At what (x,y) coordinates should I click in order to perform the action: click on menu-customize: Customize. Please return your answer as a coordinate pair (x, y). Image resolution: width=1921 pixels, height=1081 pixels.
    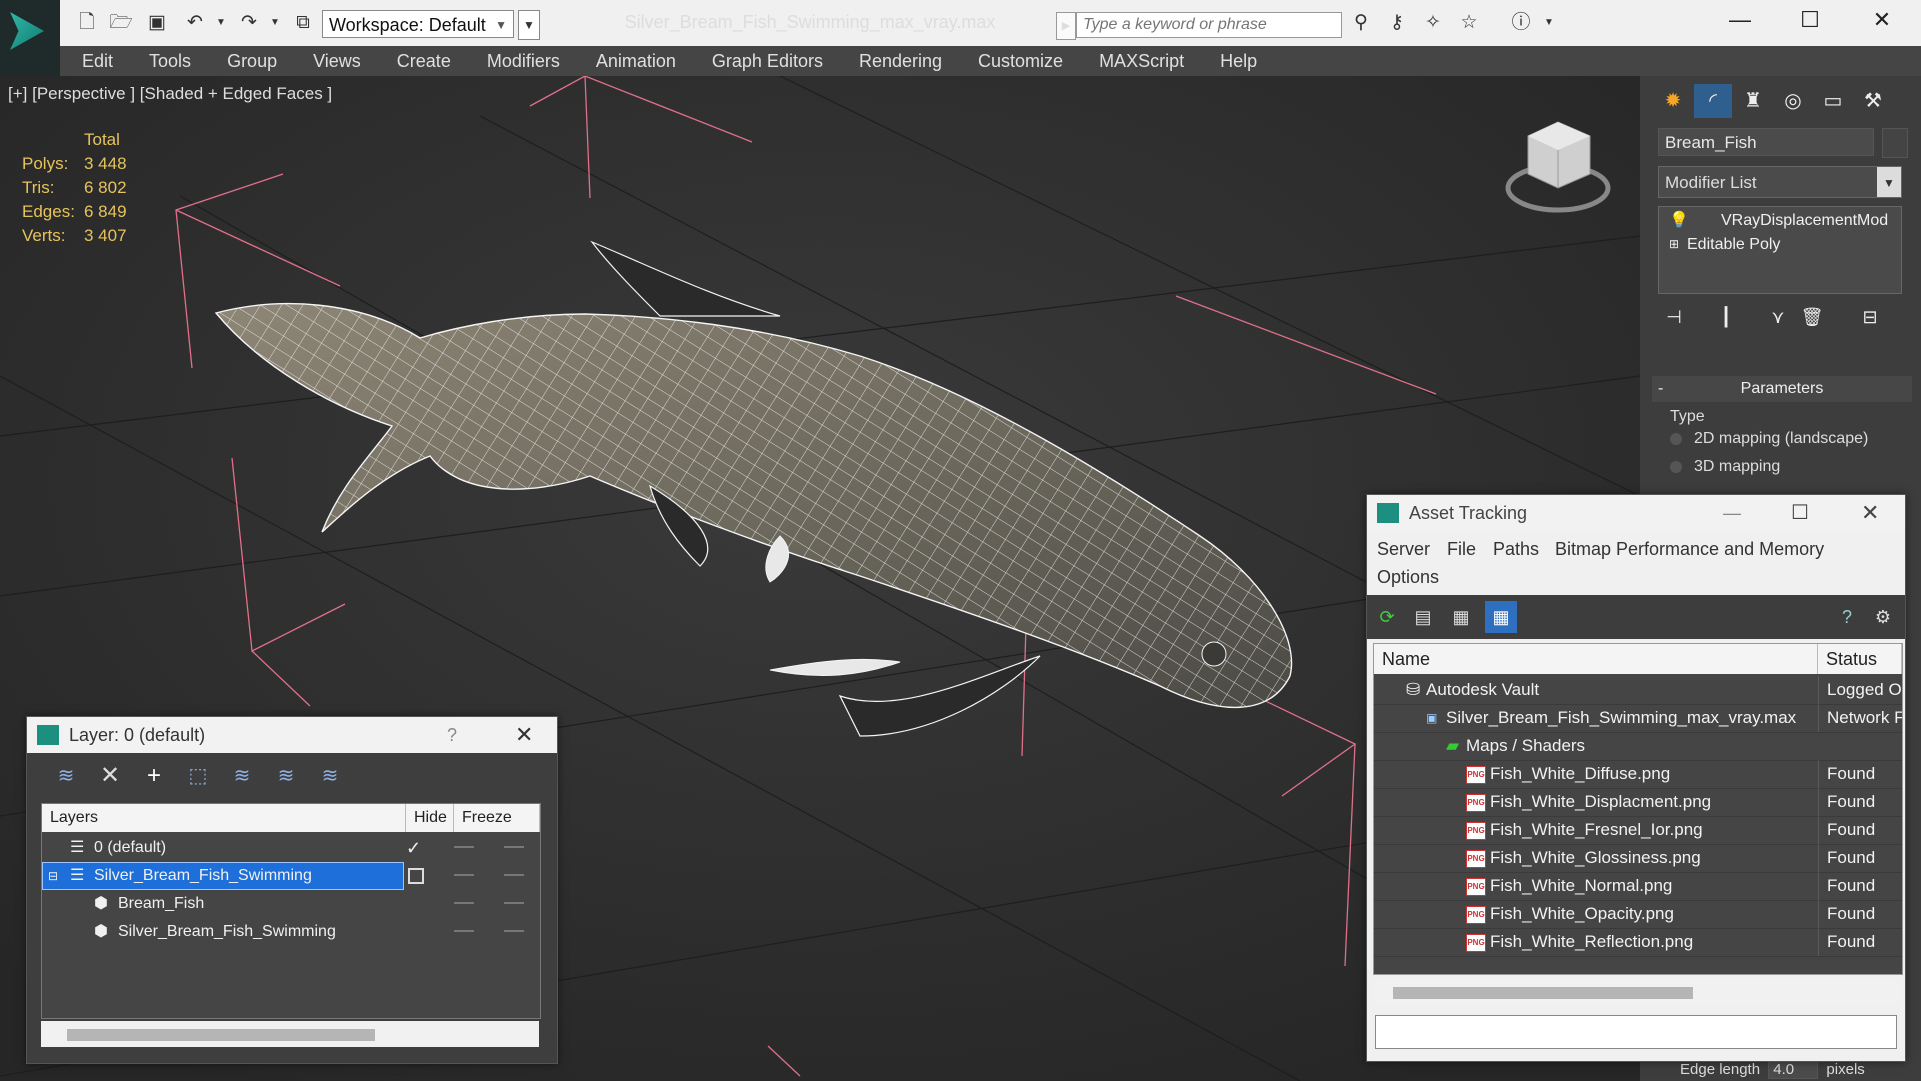
    Looking at the image, I should click on (1020, 61).